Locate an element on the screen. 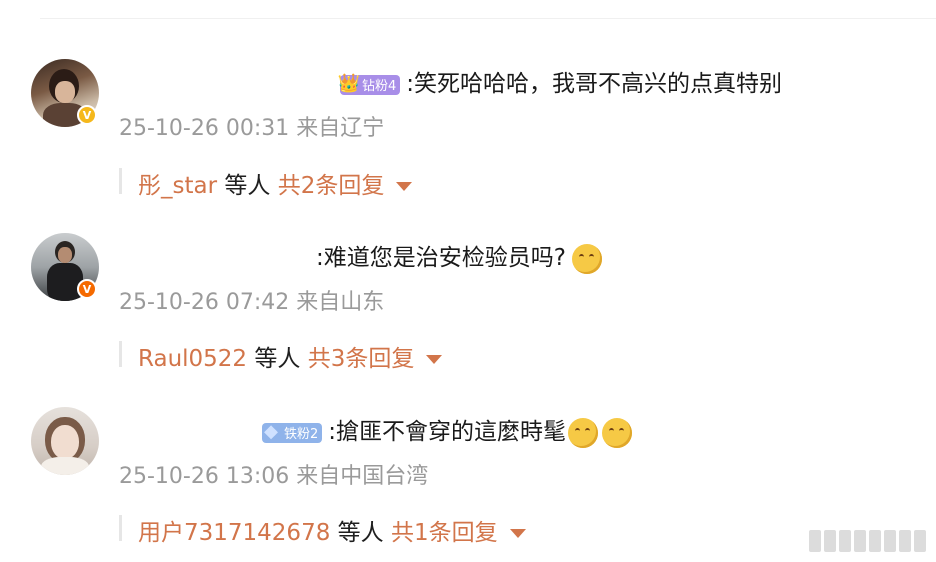 Image resolution: width=936 pixels, height=562 pixels. reply-summary: 用户7317142678 等人 共1条回复 is located at coordinates (332, 530).